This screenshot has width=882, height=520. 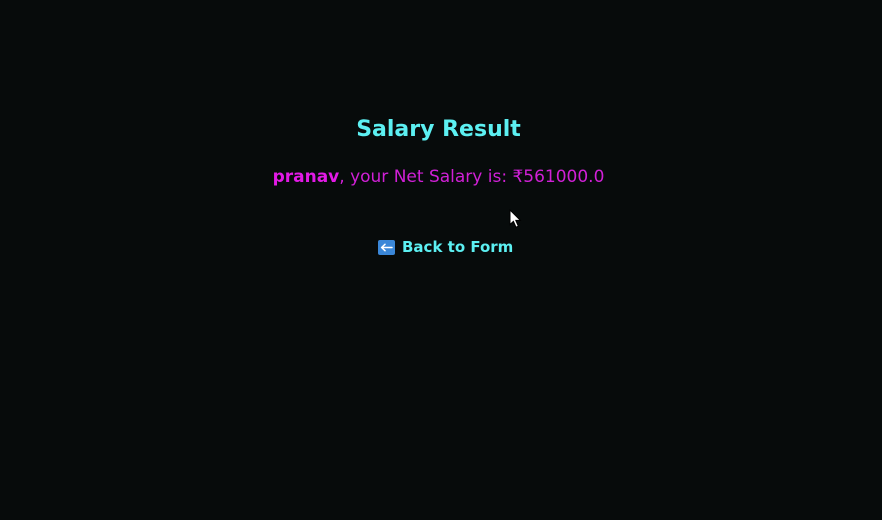 I want to click on employee-name: pranav, so click(x=306, y=177).